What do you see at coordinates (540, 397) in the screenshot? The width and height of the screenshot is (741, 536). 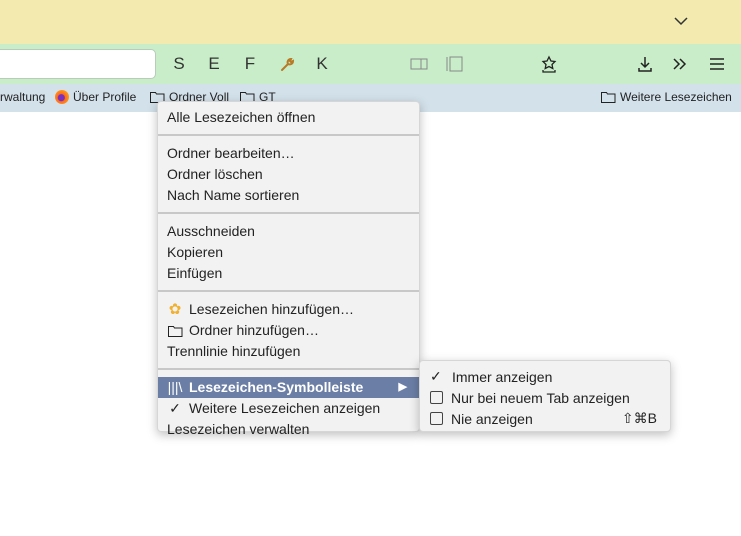 I see `menu-label: Nur bei neuem Tab anzeigen` at bounding box center [540, 397].